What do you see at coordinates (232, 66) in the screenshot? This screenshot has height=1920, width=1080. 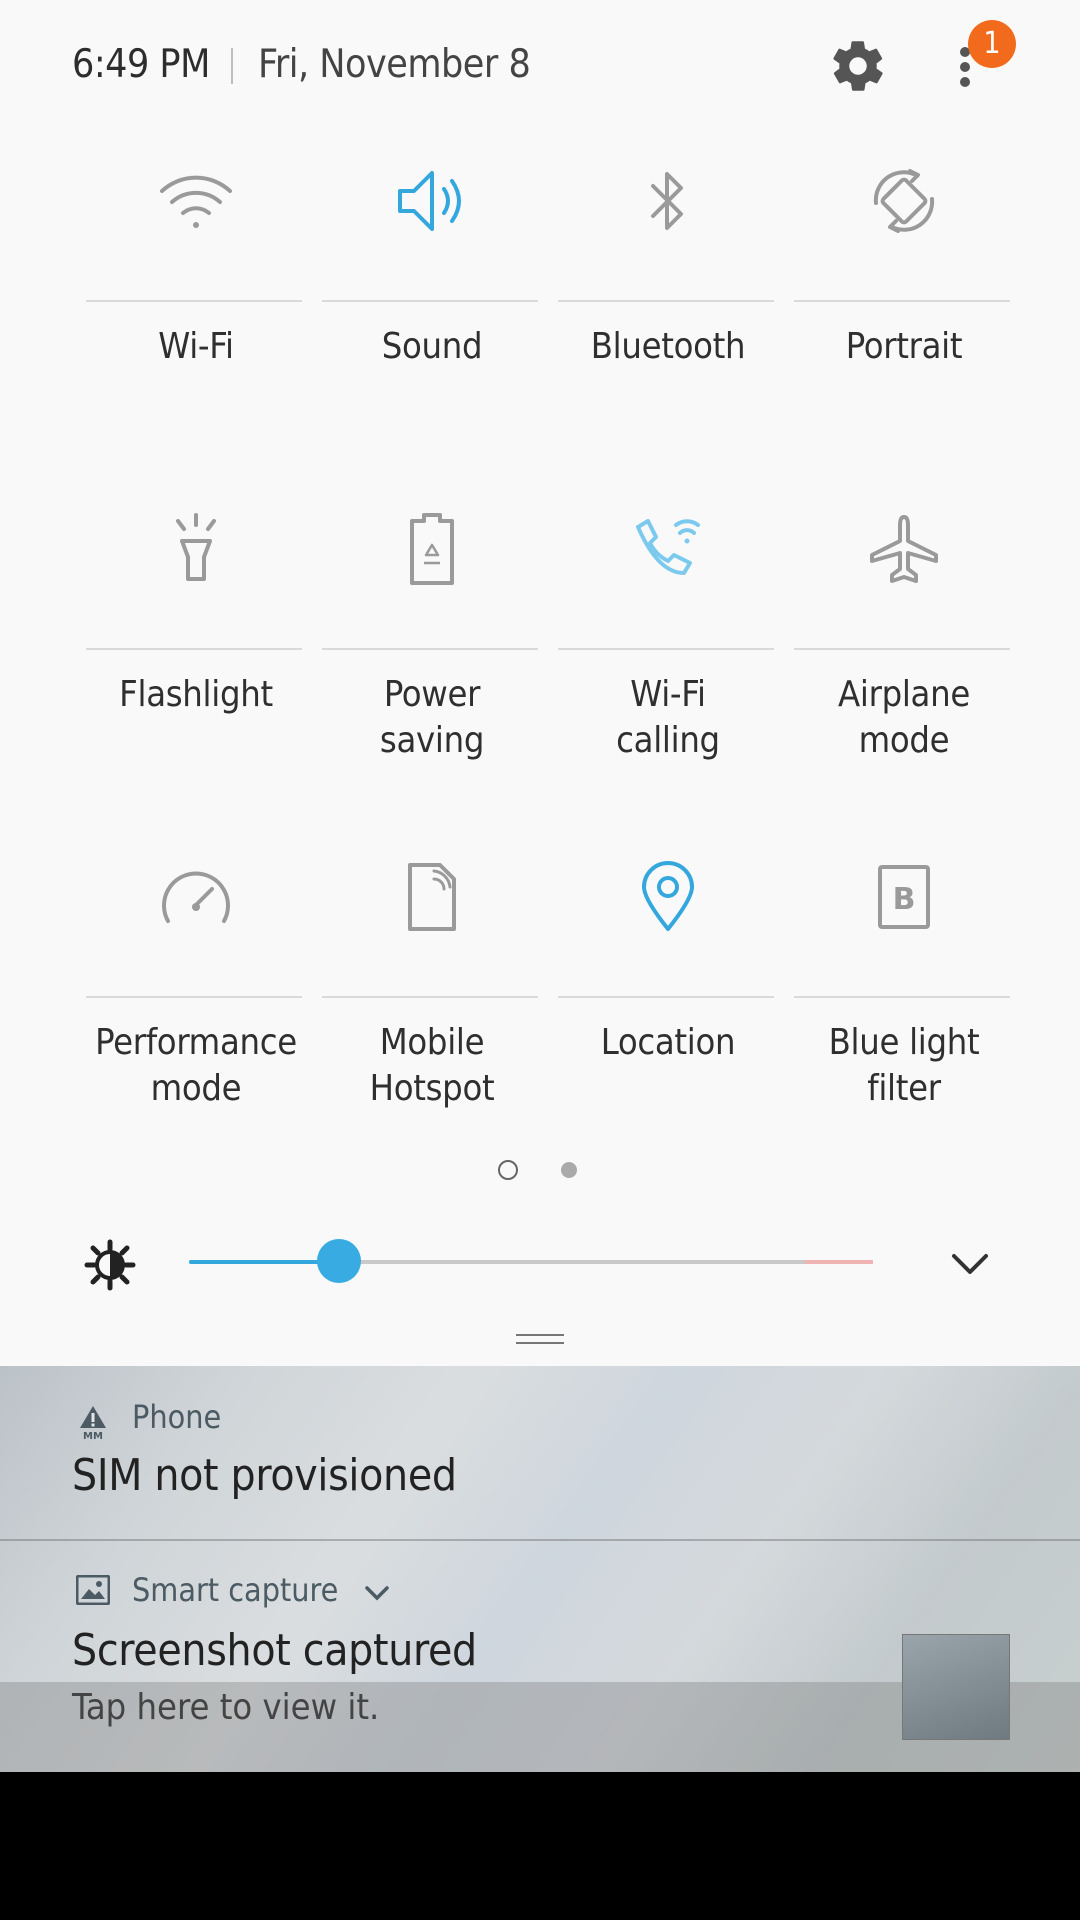 I see `divider` at bounding box center [232, 66].